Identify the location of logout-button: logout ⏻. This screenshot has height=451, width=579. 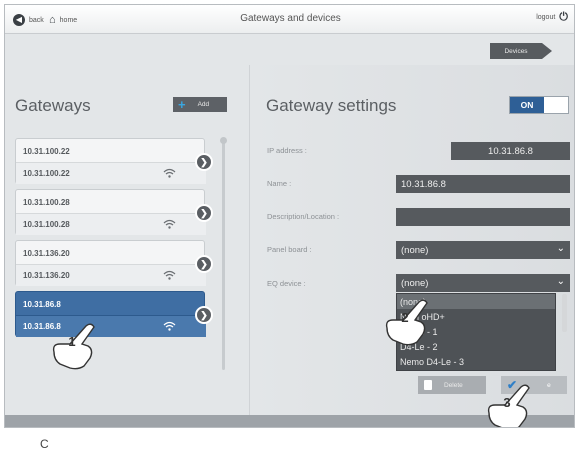
(552, 17).